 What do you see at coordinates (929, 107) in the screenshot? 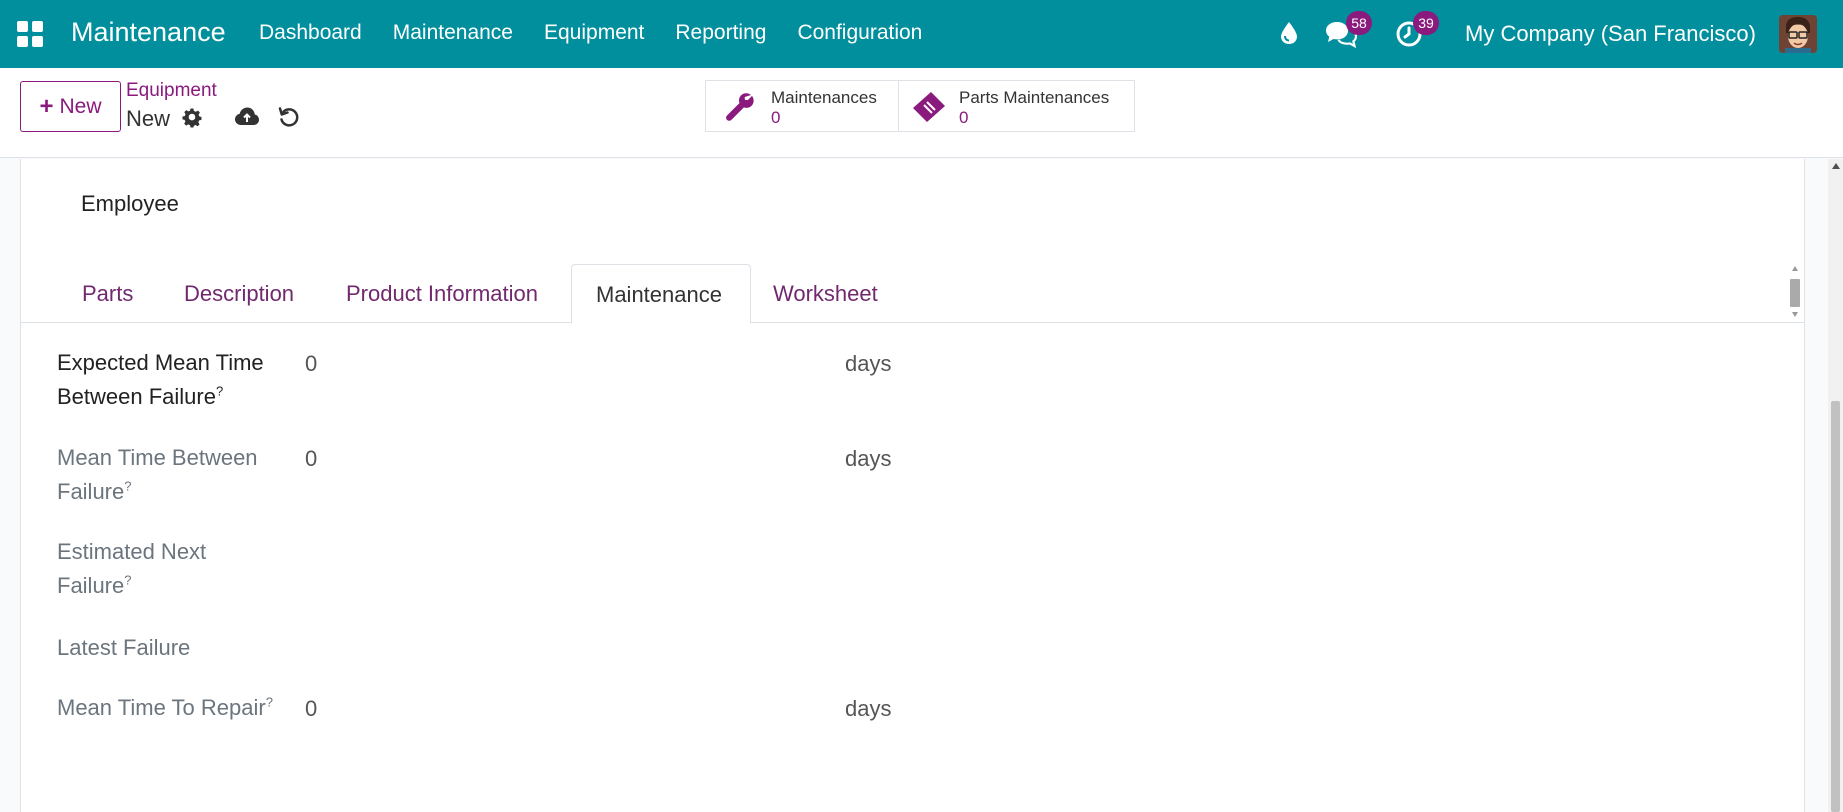
I see `ticket-icon` at bounding box center [929, 107].